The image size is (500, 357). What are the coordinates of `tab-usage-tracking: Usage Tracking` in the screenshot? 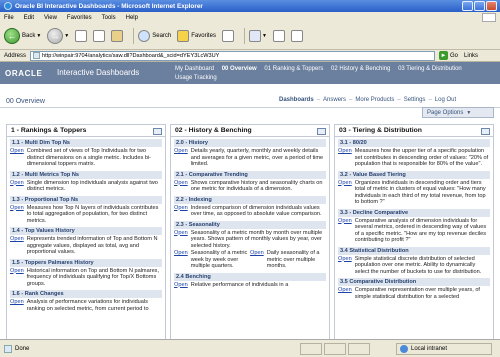 It's located at (196, 78).